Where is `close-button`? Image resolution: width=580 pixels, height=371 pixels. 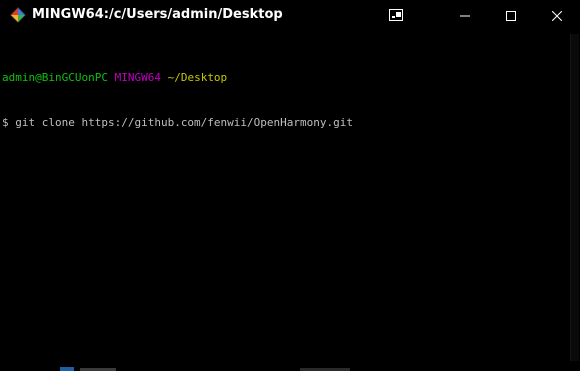
close-button is located at coordinates (557, 15).